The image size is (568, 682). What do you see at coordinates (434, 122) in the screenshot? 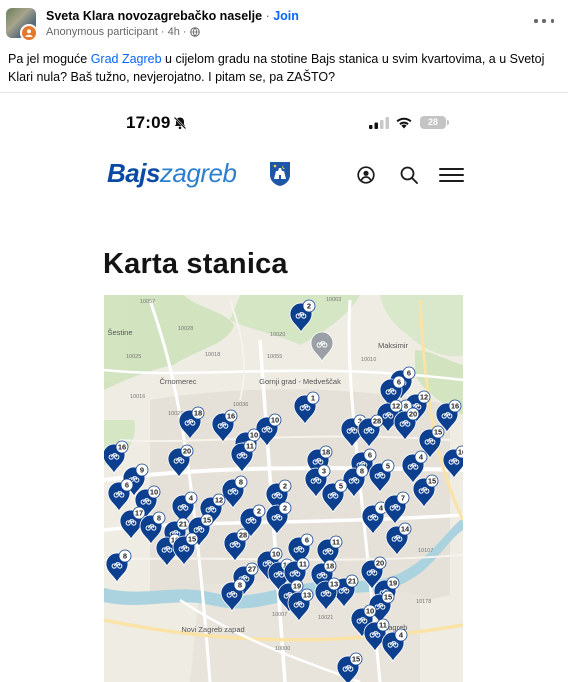
I see `battery-indicator: 28` at bounding box center [434, 122].